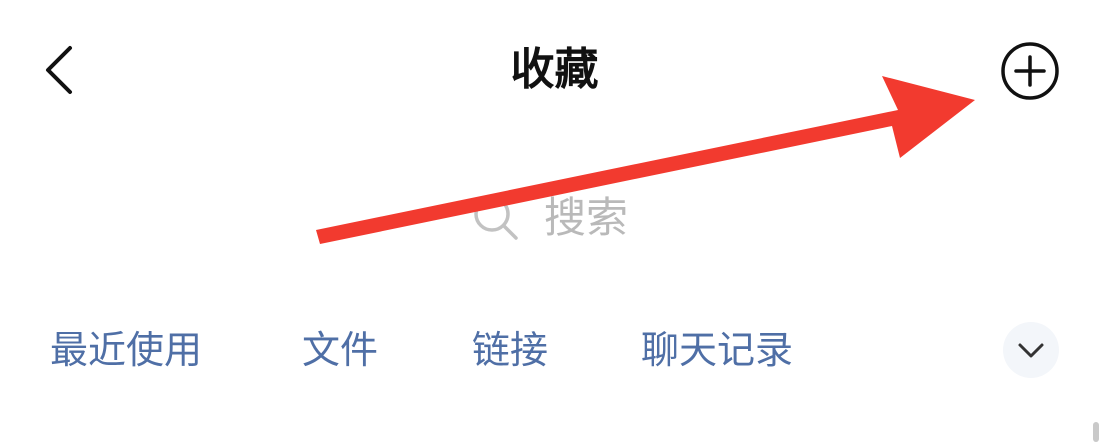 The height and width of the screenshot is (442, 1109). What do you see at coordinates (340, 350) in the screenshot?
I see `tab-files: 文件` at bounding box center [340, 350].